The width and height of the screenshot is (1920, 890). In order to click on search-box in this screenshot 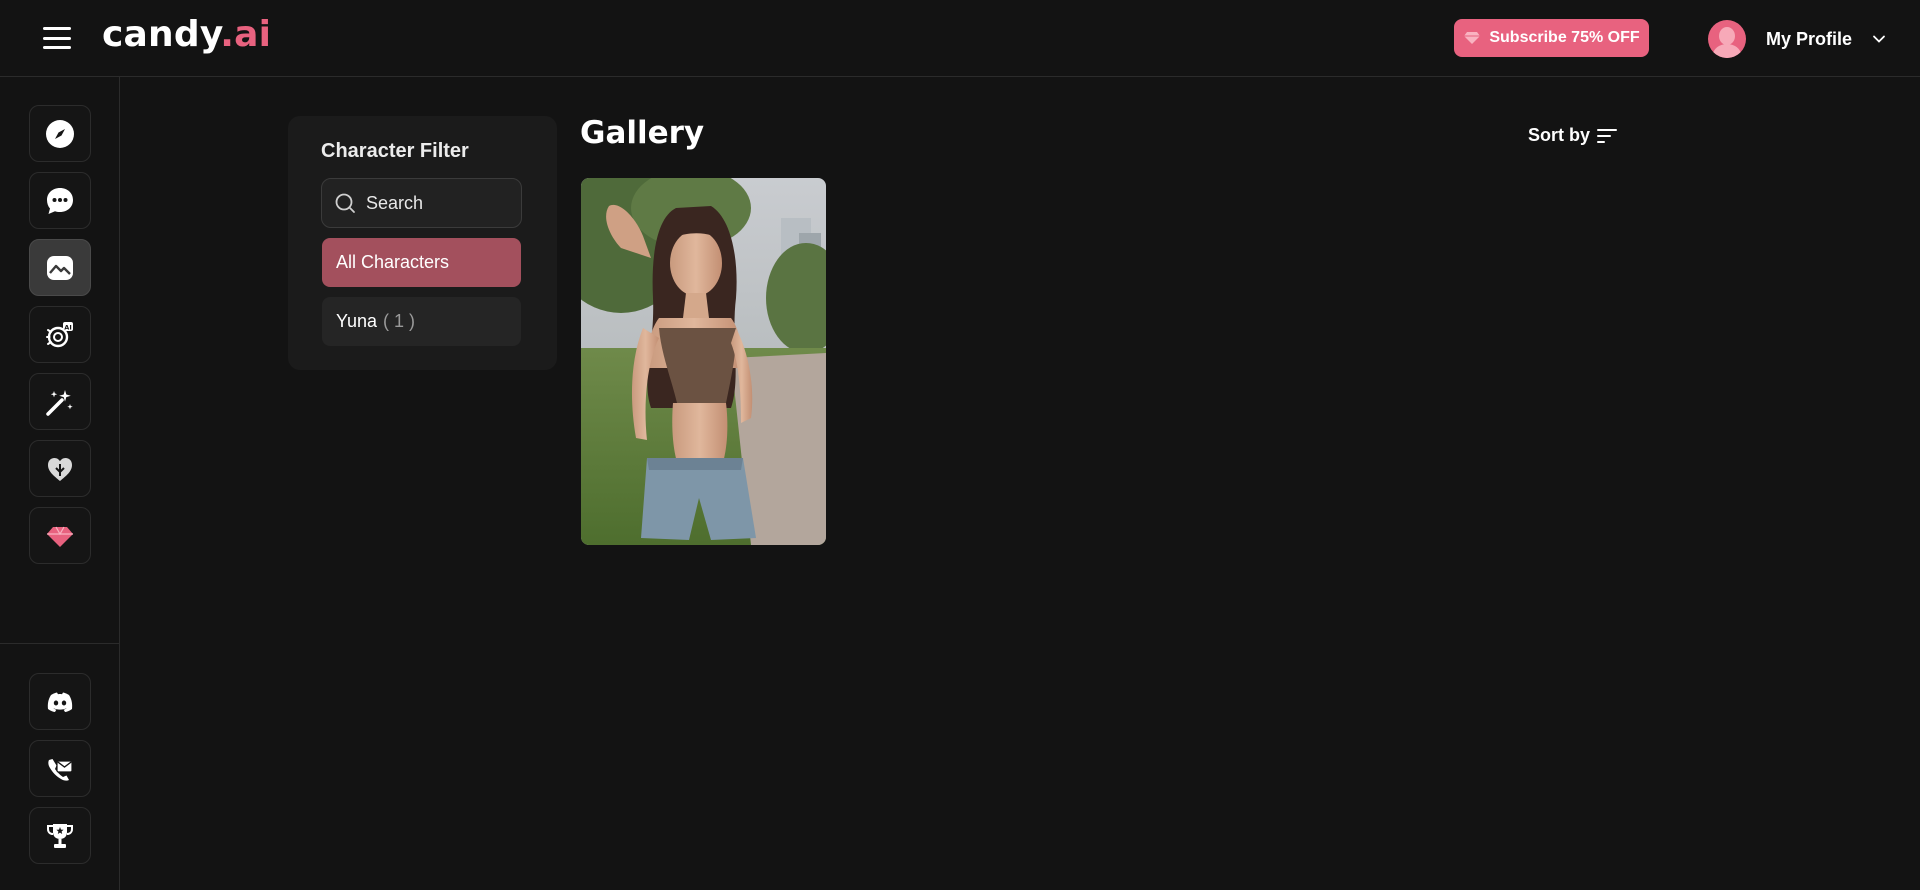, I will do `click(421, 203)`.